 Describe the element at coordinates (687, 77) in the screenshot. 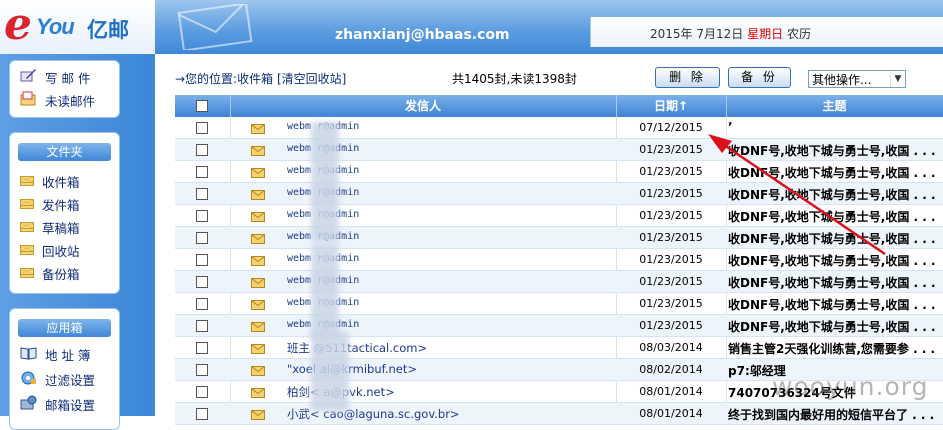

I see `delete-button: 删 除` at that location.